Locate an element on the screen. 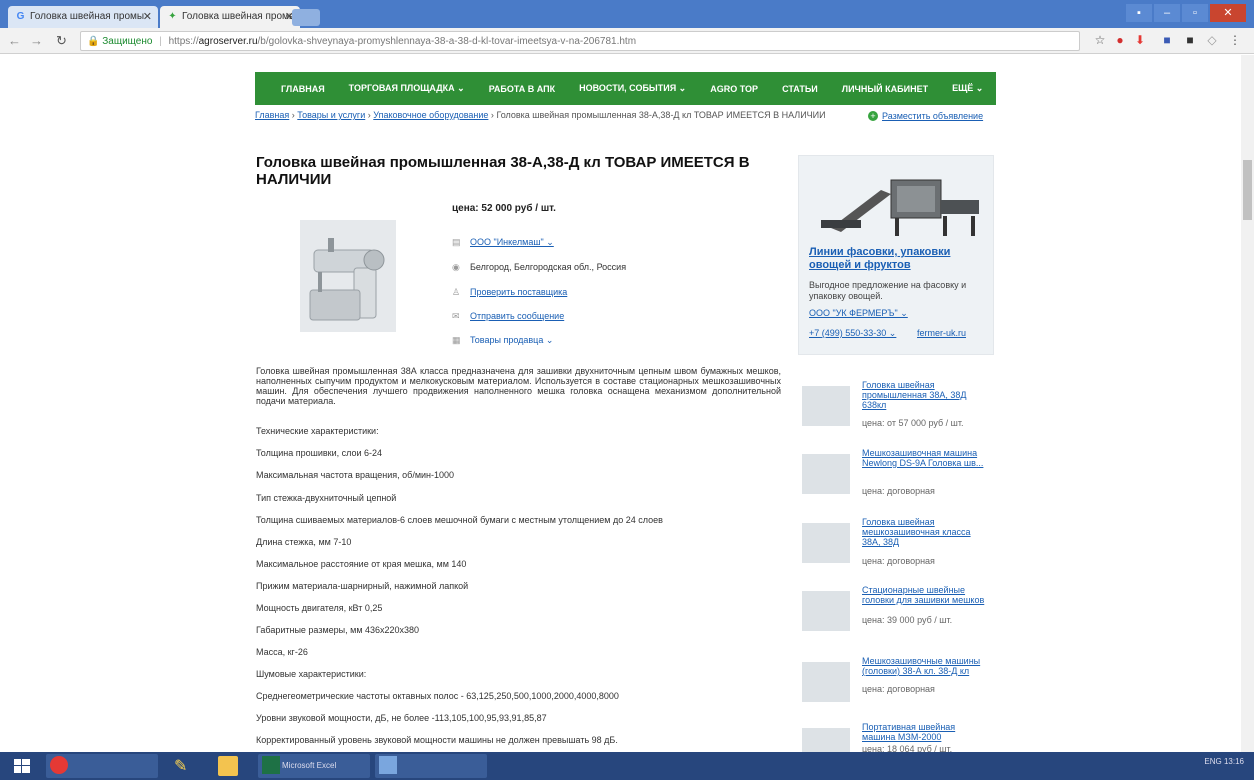 The width and height of the screenshot is (1254, 781). ad-image is located at coordinates (896, 205).